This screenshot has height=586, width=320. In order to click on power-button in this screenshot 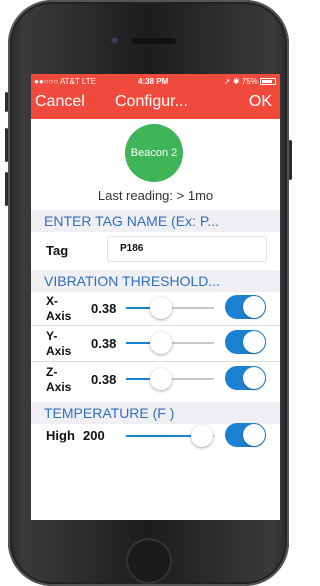, I will do `click(290, 160)`.